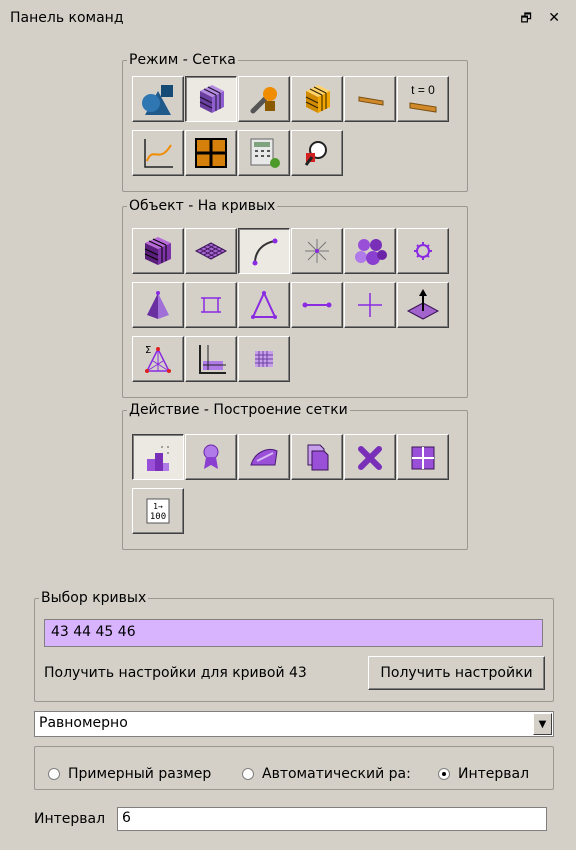  I want to click on sigma-network-icon: Σ, so click(158, 359).